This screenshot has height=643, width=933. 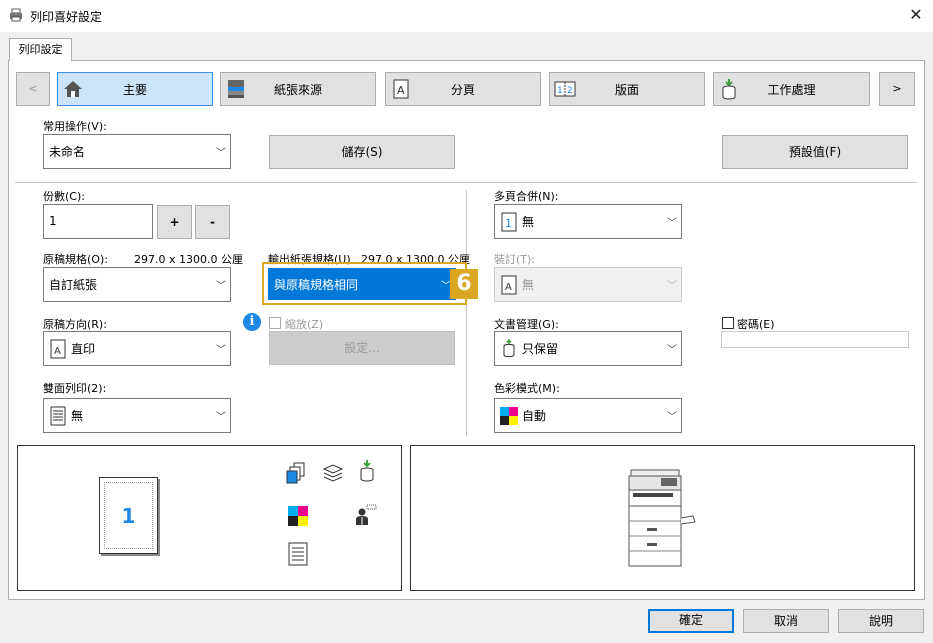 What do you see at coordinates (728, 323) in the screenshot?
I see `password-checkbox` at bounding box center [728, 323].